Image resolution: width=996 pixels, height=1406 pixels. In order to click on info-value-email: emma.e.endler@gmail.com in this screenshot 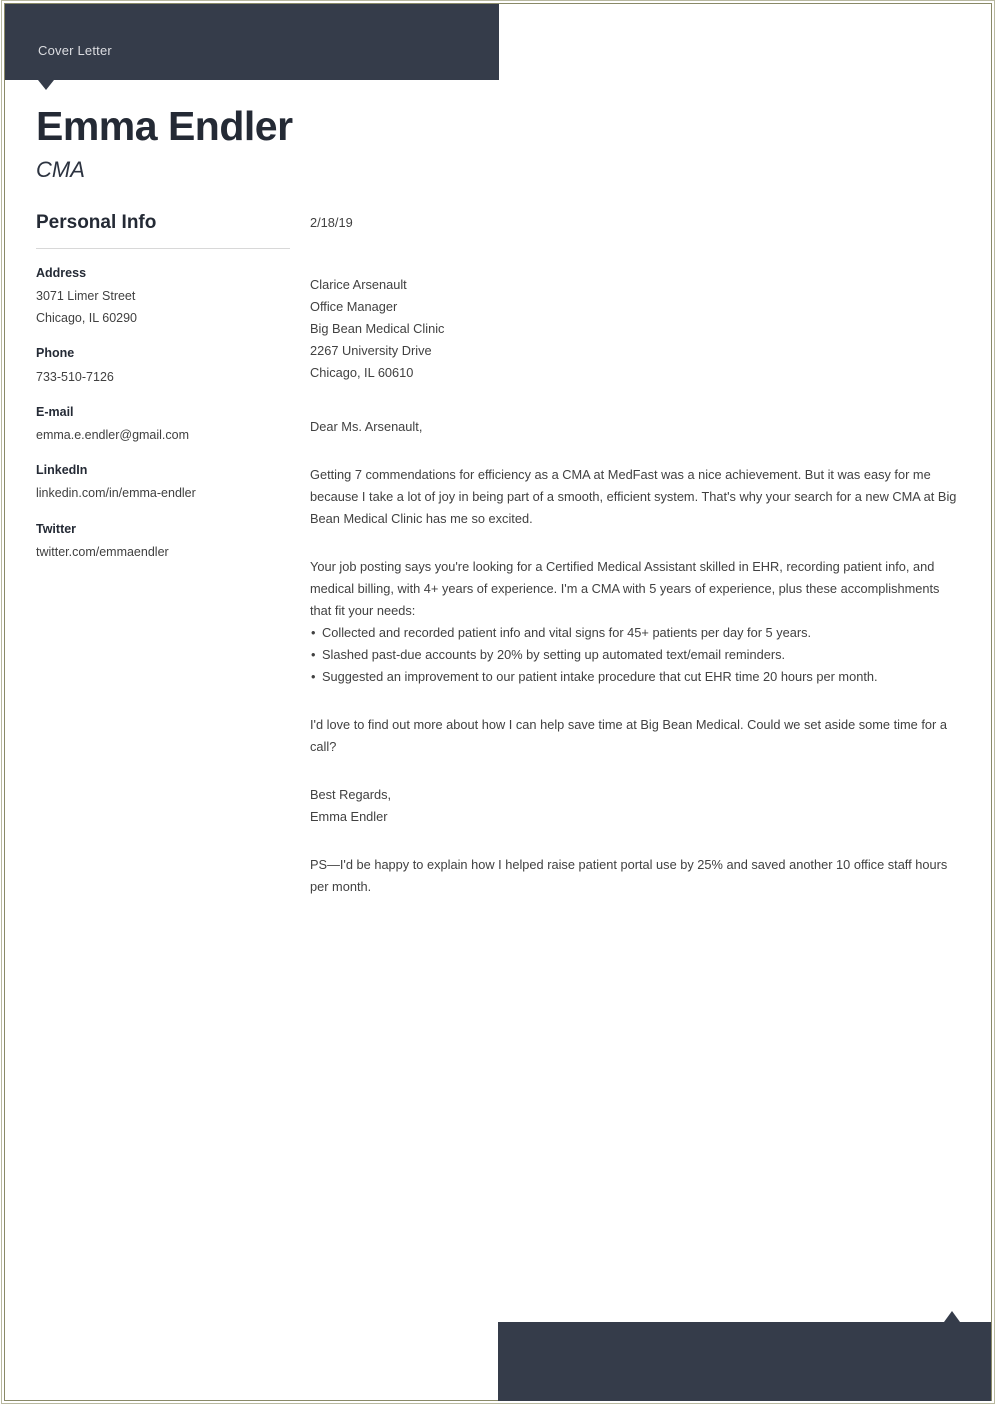, I will do `click(163, 435)`.